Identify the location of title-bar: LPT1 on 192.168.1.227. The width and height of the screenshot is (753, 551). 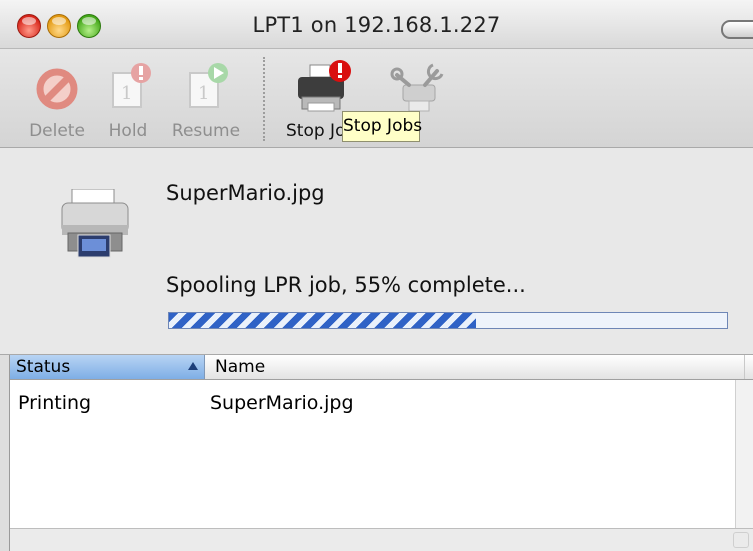
(376, 24).